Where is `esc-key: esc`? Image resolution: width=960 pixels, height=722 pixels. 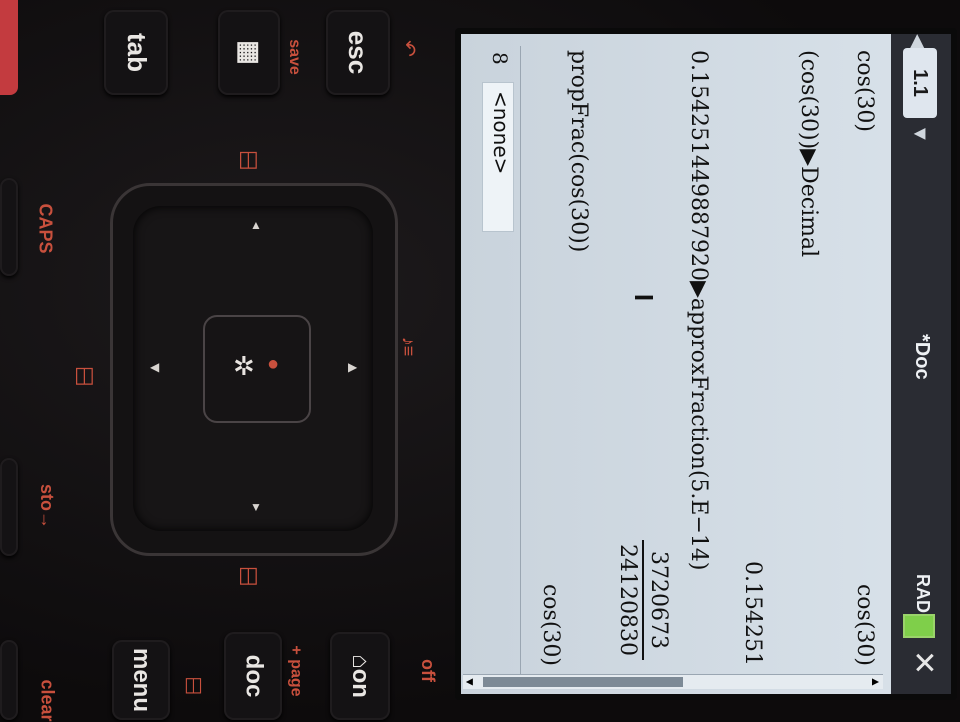
esc-key: esc is located at coordinates (358, 52).